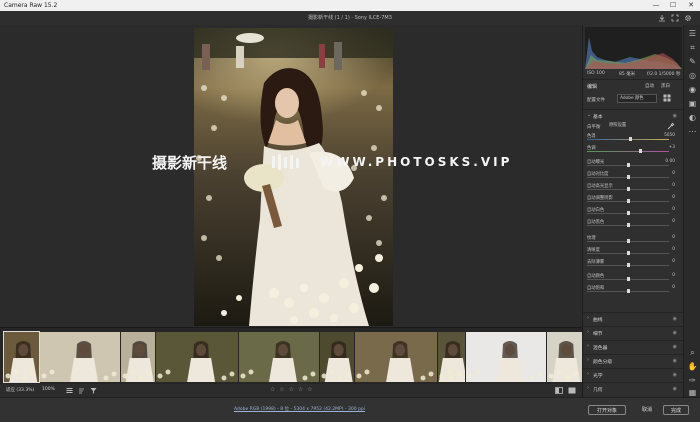 This screenshot has width=700, height=422. What do you see at coordinates (633, 114) in the screenshot?
I see `section-basic: ⌄ 基本 ◉` at bounding box center [633, 114].